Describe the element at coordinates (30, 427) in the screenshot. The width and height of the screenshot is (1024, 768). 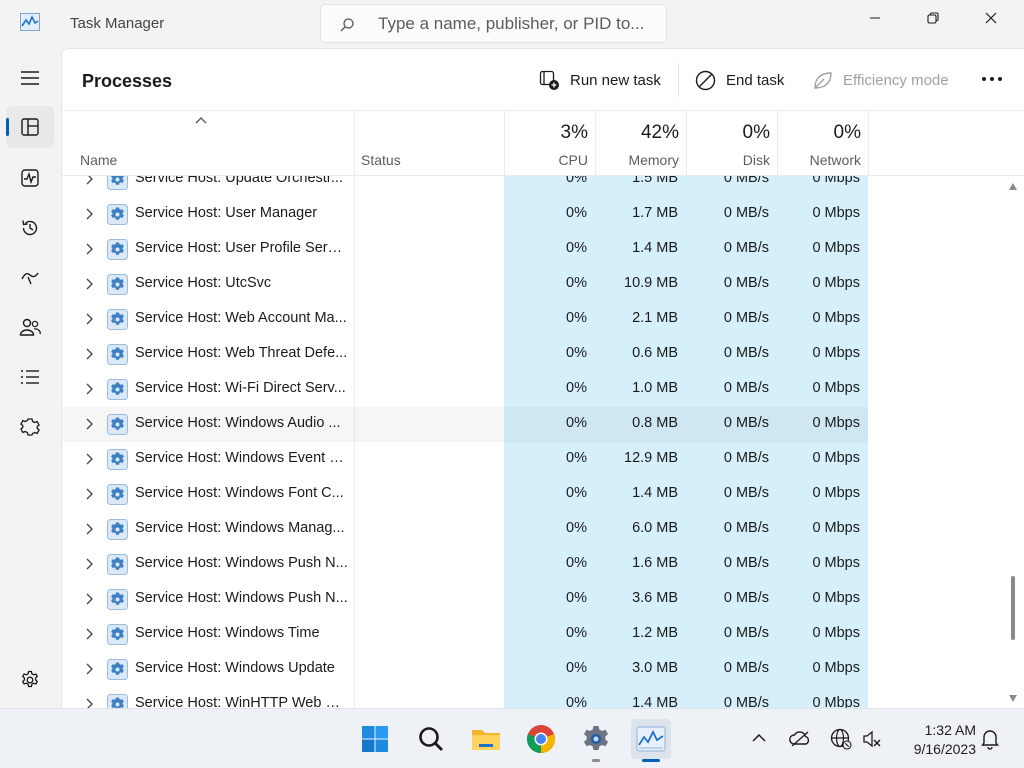
I see `nav-item-services` at that location.